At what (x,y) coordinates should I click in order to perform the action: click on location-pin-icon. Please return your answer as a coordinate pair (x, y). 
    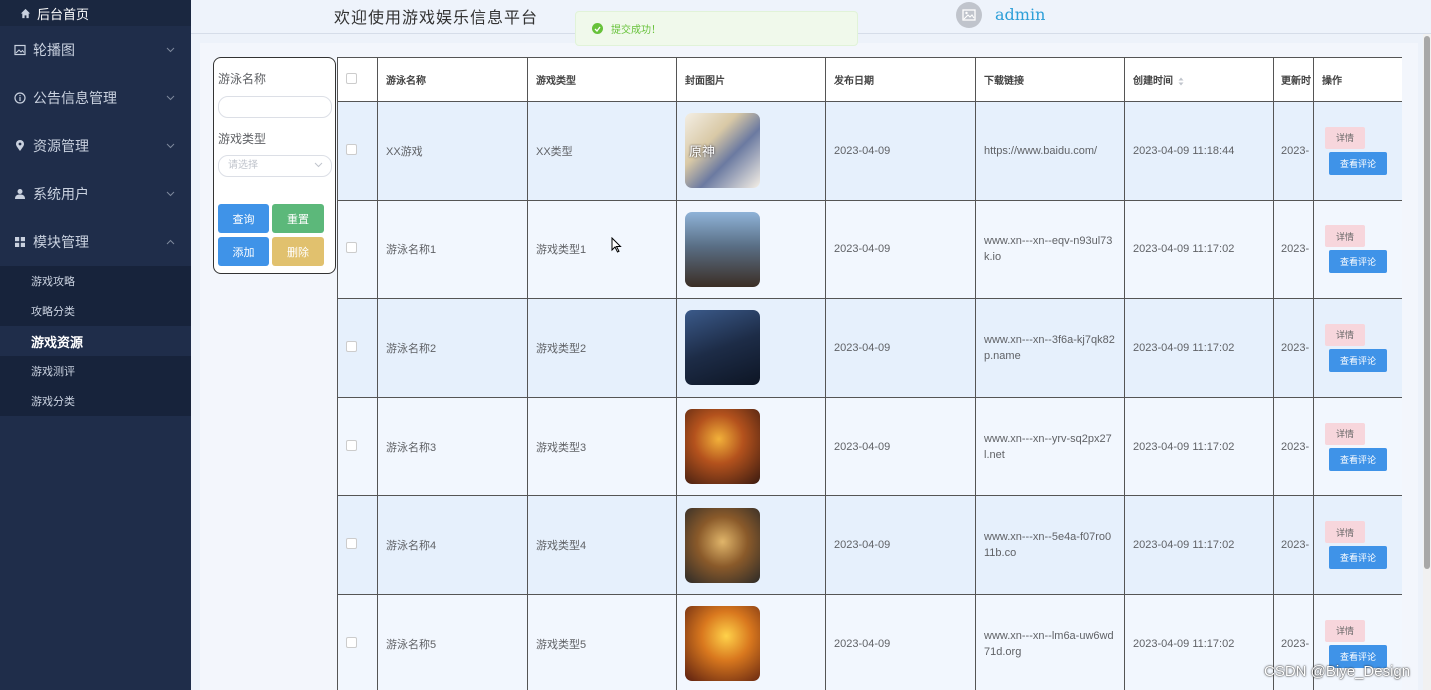
    Looking at the image, I should click on (20, 146).